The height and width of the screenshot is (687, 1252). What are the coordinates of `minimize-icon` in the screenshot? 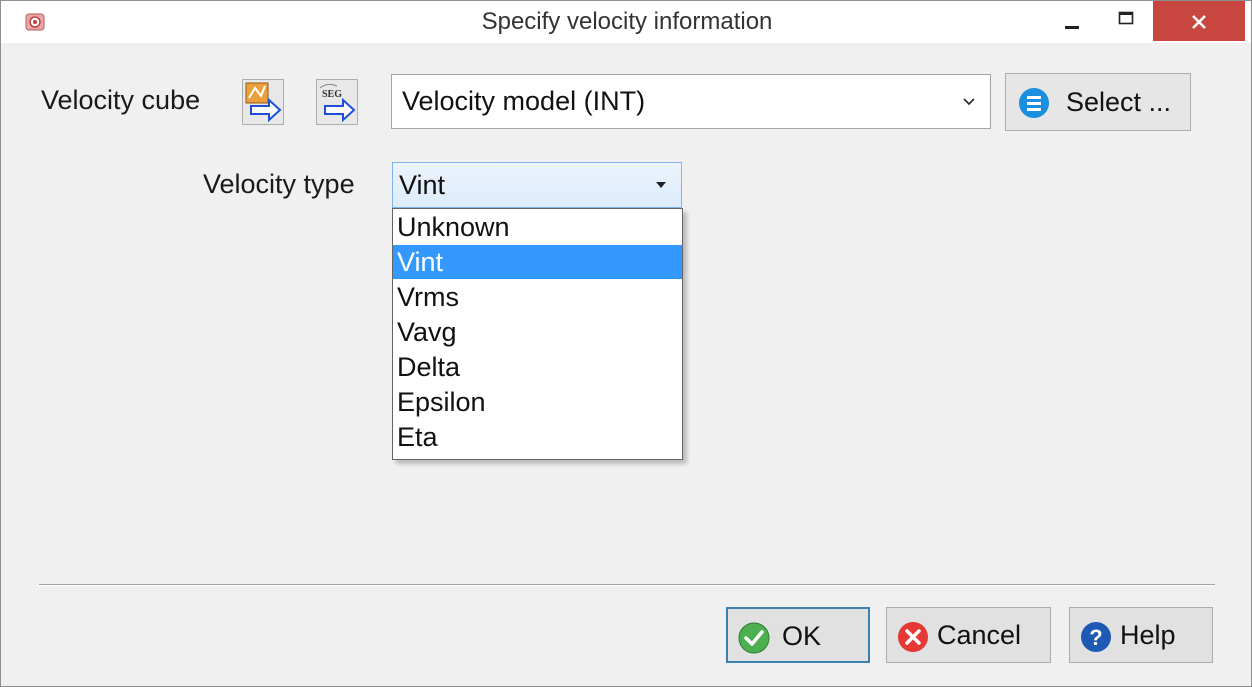 It's located at (1072, 27).